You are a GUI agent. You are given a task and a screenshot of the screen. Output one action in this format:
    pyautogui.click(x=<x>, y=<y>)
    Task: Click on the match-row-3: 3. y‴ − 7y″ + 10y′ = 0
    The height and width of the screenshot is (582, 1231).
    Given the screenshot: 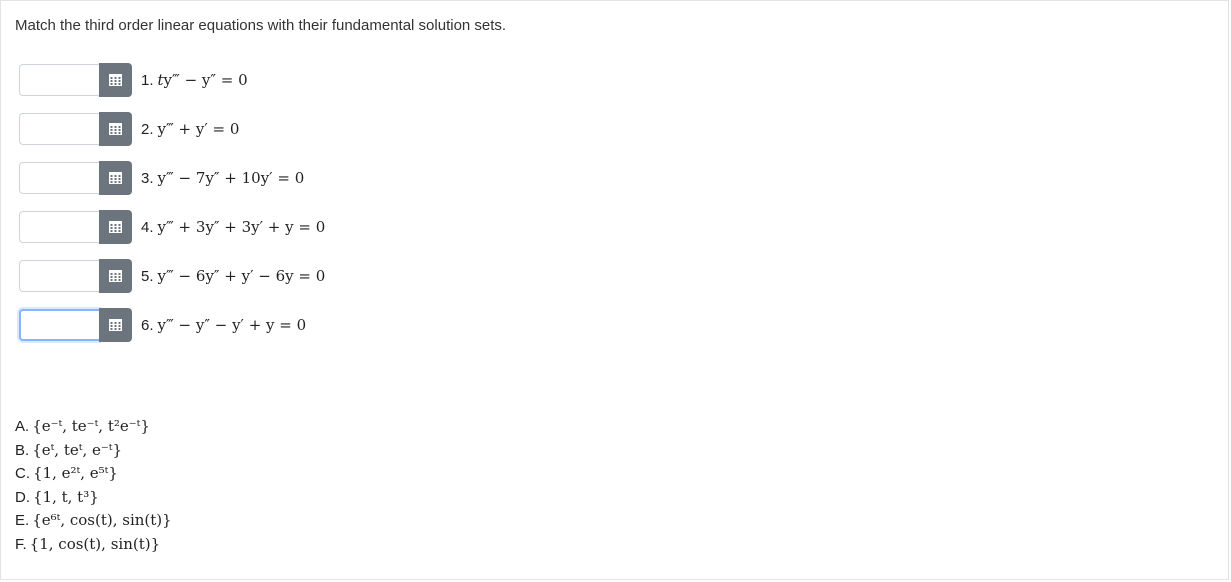 What is the action you would take?
    pyautogui.click(x=161, y=178)
    